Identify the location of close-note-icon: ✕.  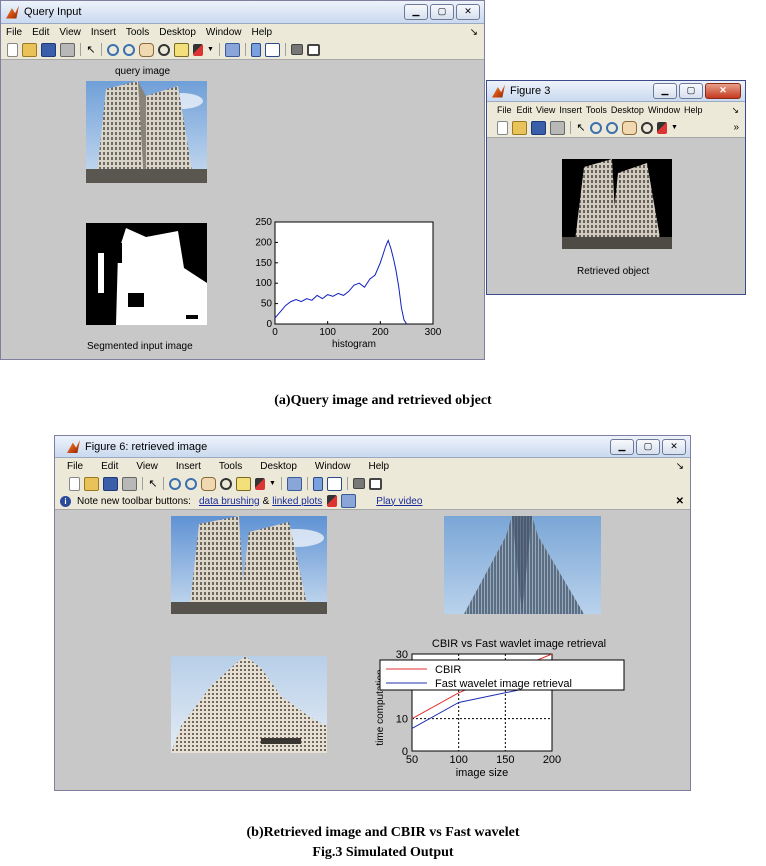
(680, 501).